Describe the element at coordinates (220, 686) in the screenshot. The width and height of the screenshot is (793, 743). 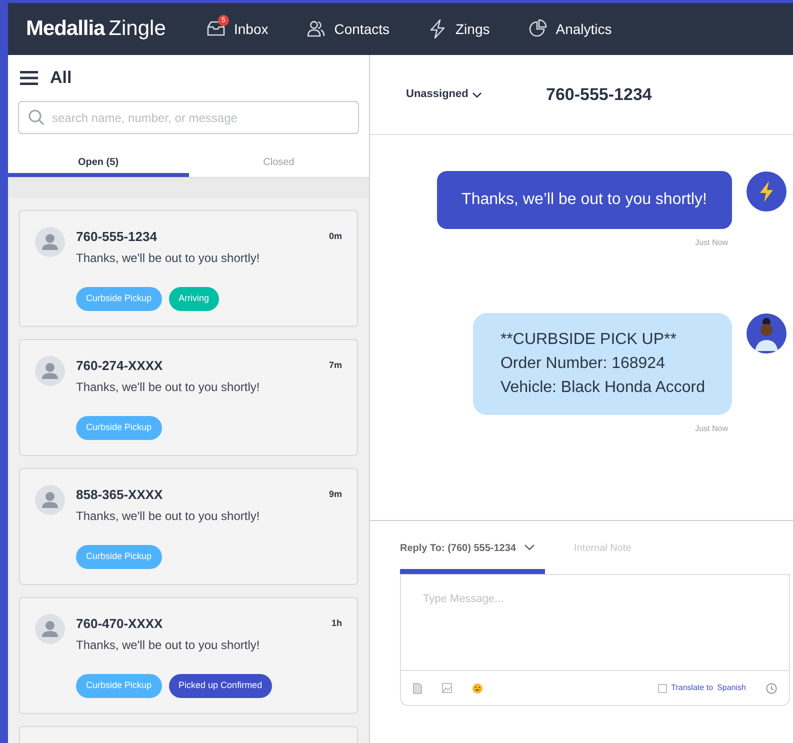
I see `tag-label: Picked up Confirmed` at that location.